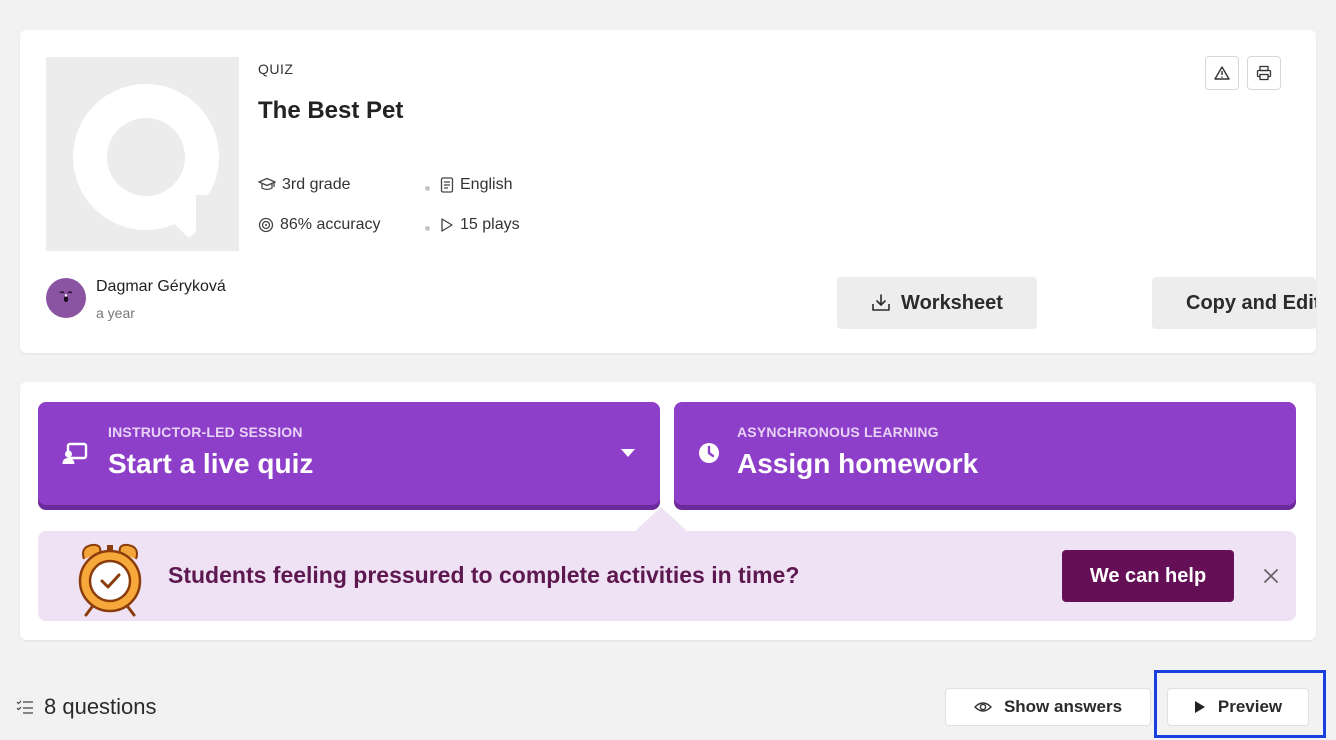  I want to click on show-answers-label: Show answers, so click(1063, 706).